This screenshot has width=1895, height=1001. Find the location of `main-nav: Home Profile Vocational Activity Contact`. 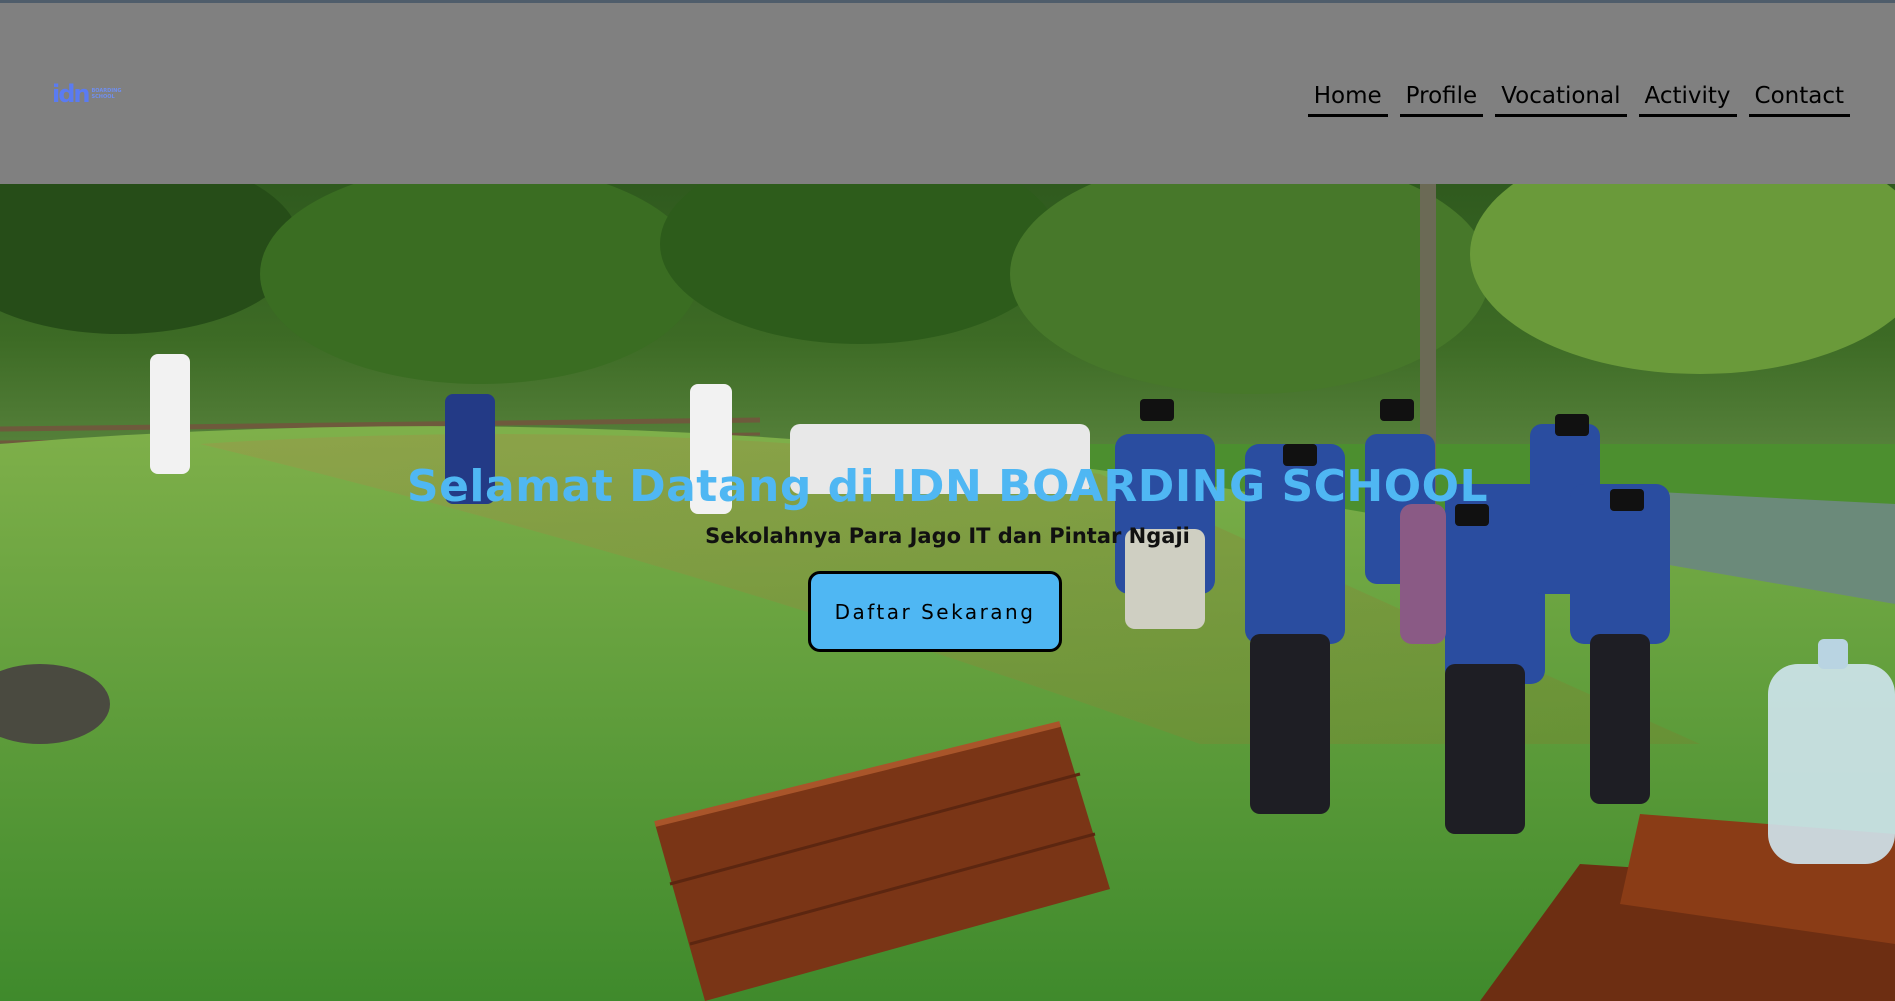

main-nav: Home Profile Vocational Activity Contact is located at coordinates (1578, 98).